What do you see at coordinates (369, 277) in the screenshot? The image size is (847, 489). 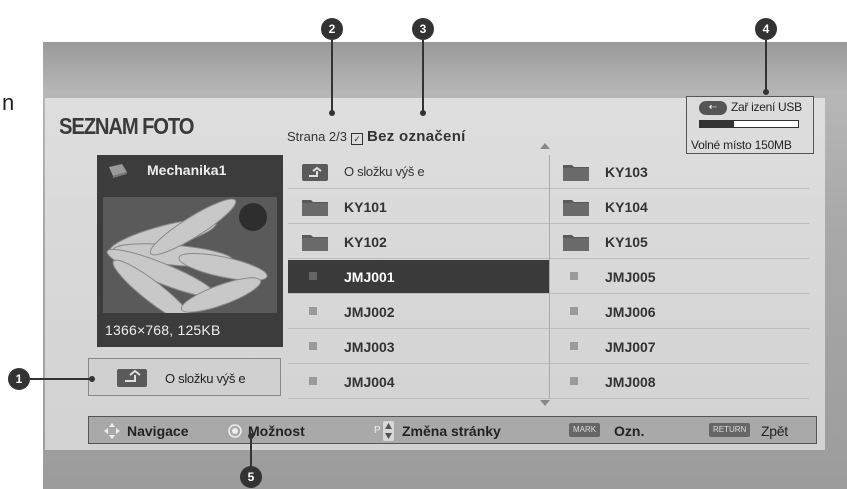 I see `file-name: JMJ001` at bounding box center [369, 277].